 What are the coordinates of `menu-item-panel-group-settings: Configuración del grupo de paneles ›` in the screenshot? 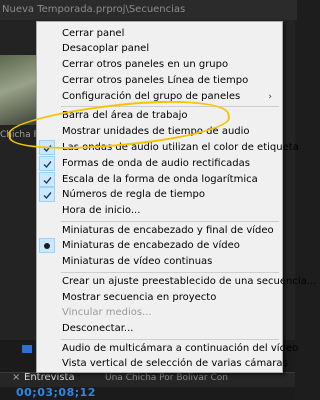 It's located at (159, 97).